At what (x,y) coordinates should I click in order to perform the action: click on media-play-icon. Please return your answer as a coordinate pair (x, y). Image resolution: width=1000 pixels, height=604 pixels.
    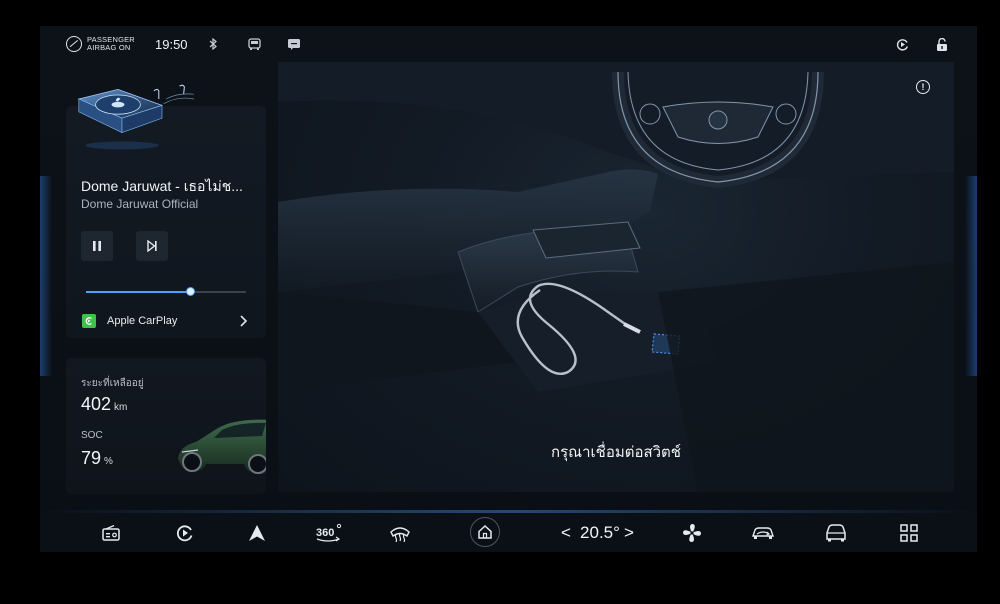
    Looking at the image, I should click on (184, 533).